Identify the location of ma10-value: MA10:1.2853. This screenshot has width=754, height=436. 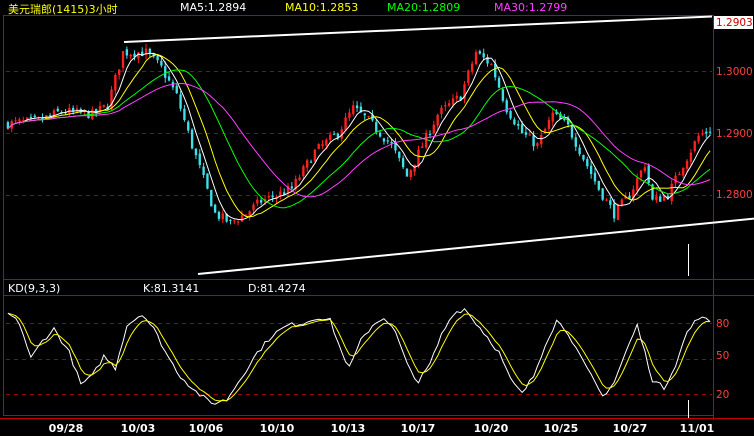
(322, 7).